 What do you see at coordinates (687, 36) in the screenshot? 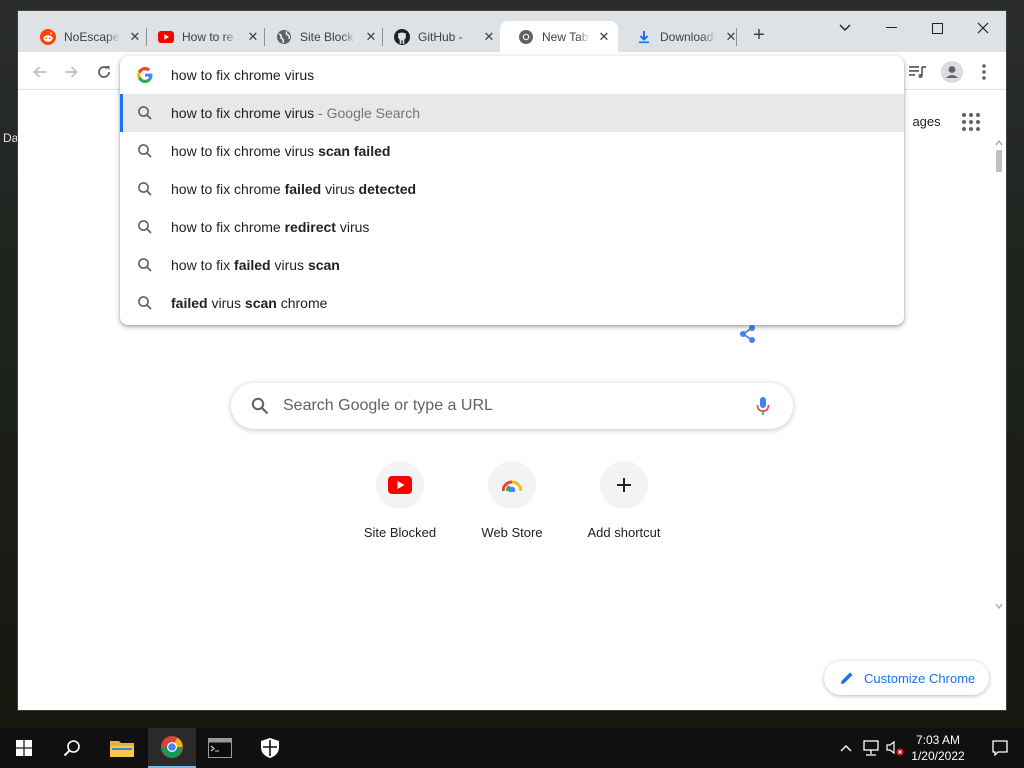
I see `tab-title: Download` at bounding box center [687, 36].